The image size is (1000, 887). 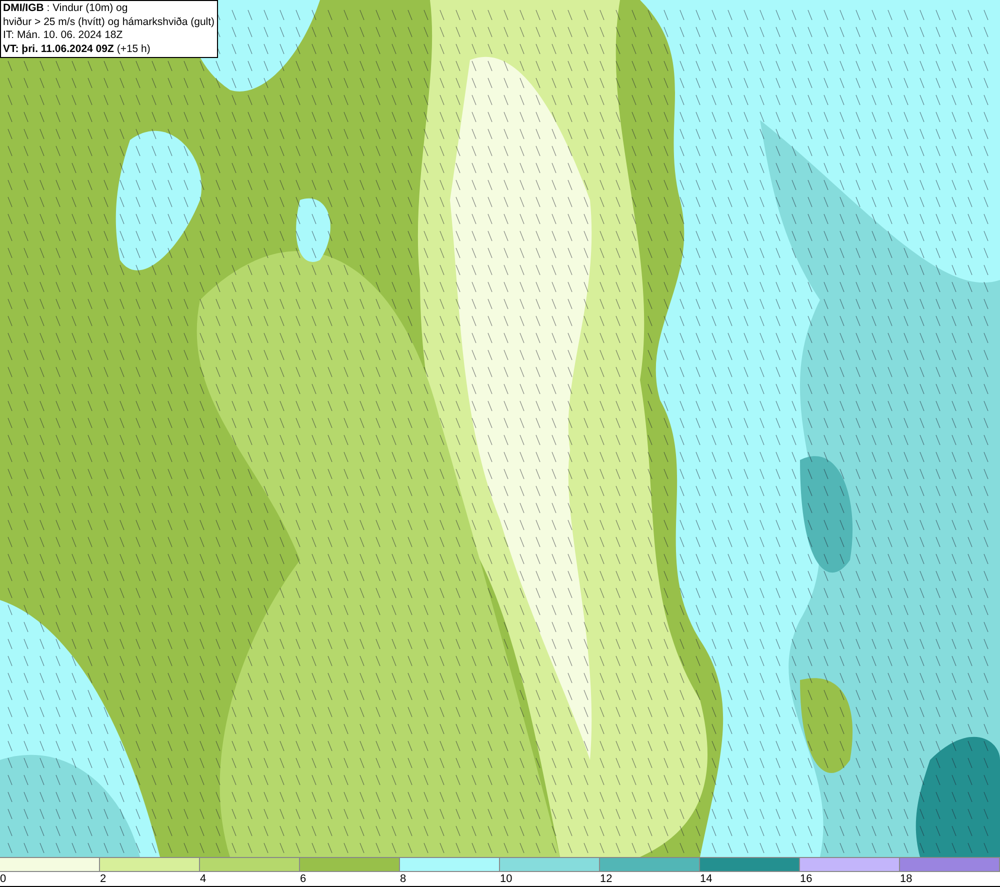 What do you see at coordinates (77, 49) in the screenshot?
I see `title-line: VT: þri. 11.06.2024 09Z (+15 h)` at bounding box center [77, 49].